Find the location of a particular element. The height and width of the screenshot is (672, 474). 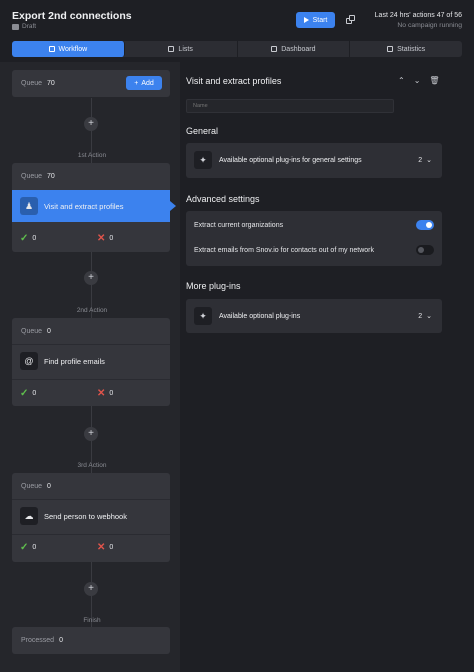

chevron-down-icon: ⌄ is located at coordinates (417, 80).